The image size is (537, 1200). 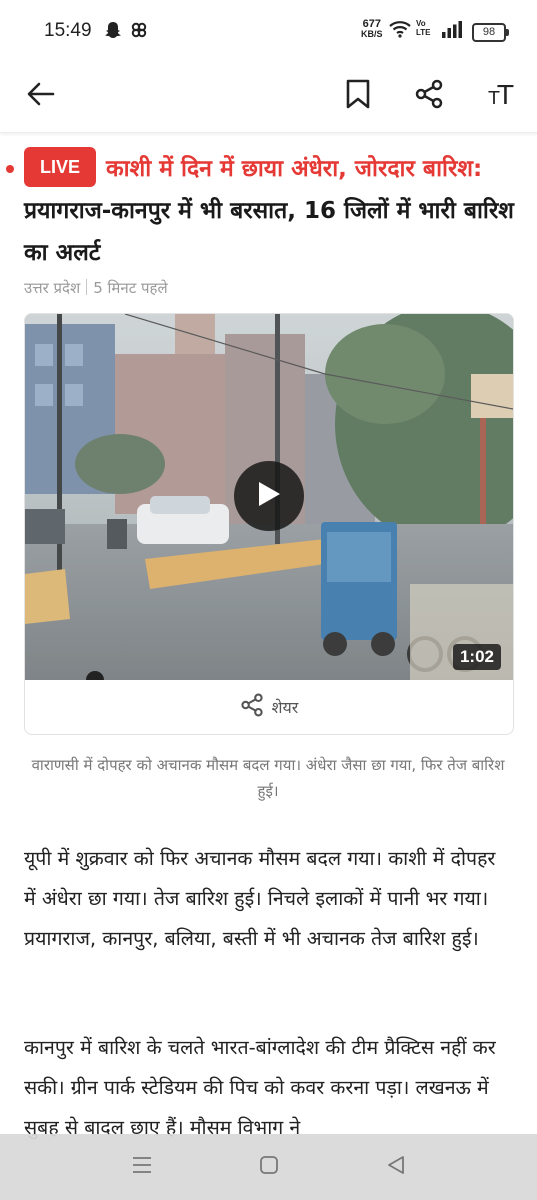 I want to click on arrow-left-icon, so click(x=41, y=96).